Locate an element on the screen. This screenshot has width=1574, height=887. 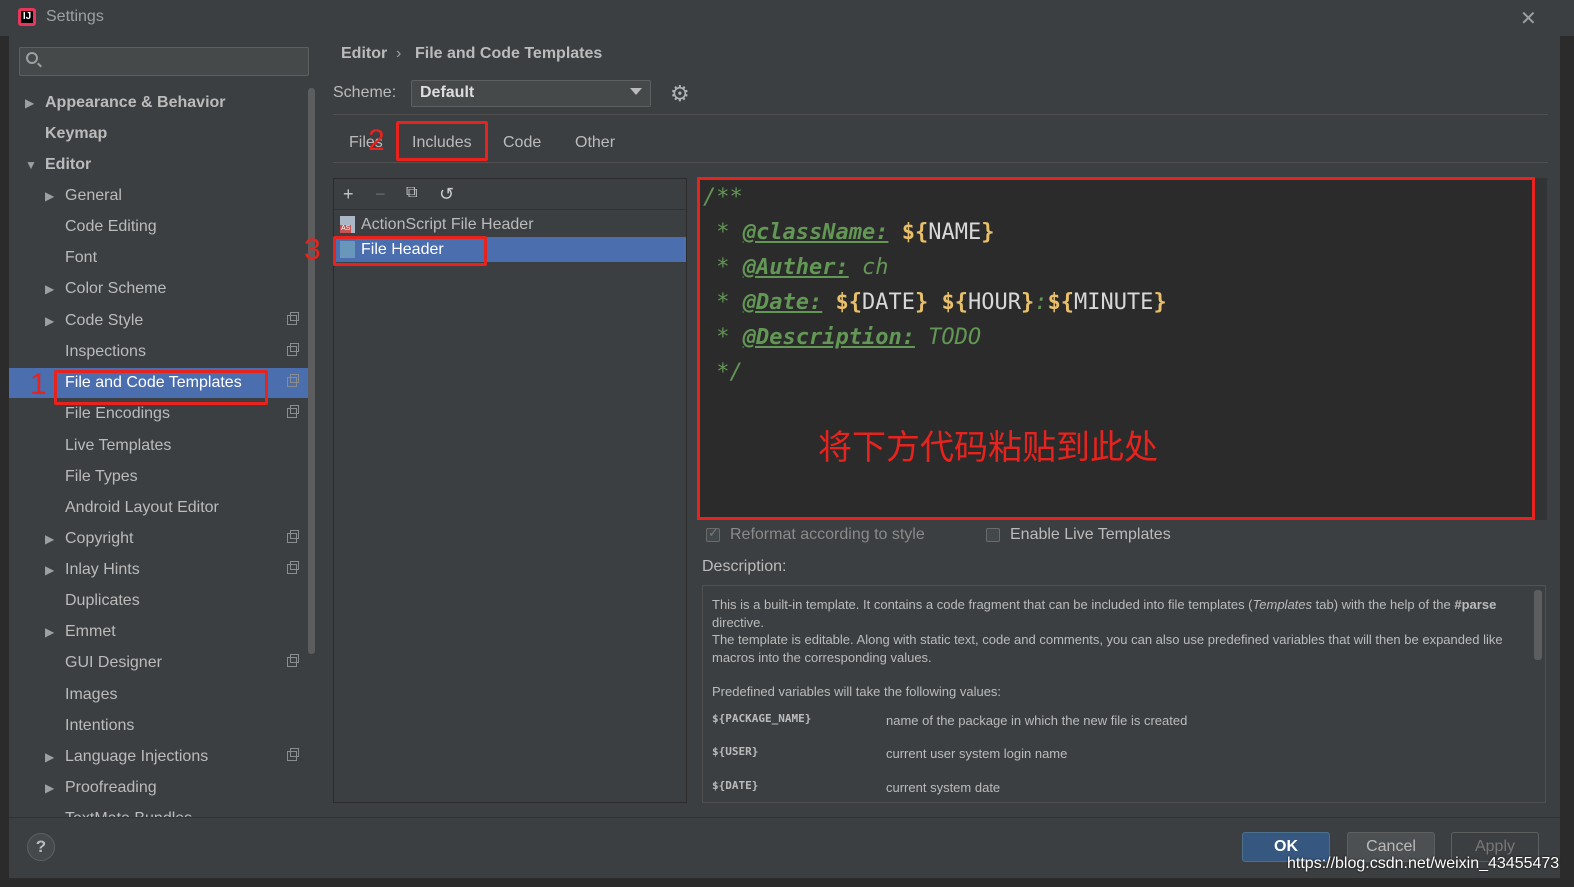
title-bar is located at coordinates (787, 18).